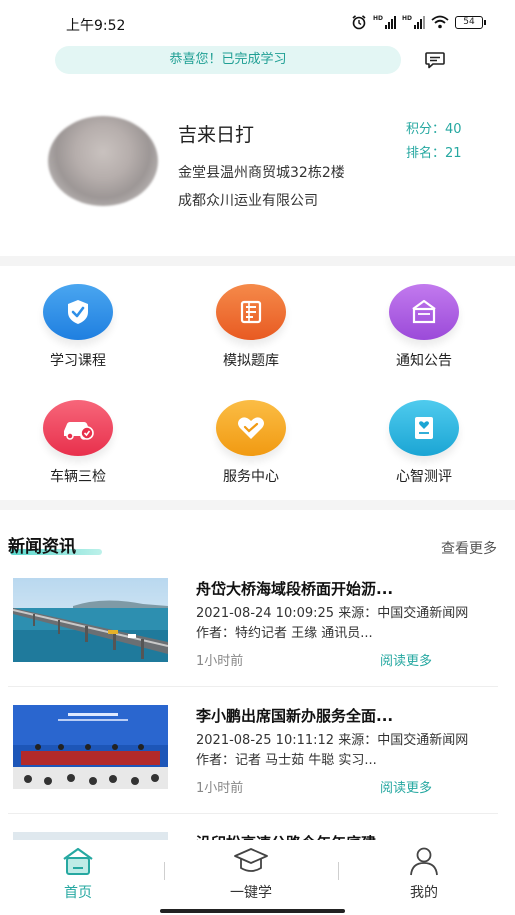 This screenshot has width=515, height=915. Describe the element at coordinates (470, 22) in the screenshot. I see `battery-icon: 54` at that location.